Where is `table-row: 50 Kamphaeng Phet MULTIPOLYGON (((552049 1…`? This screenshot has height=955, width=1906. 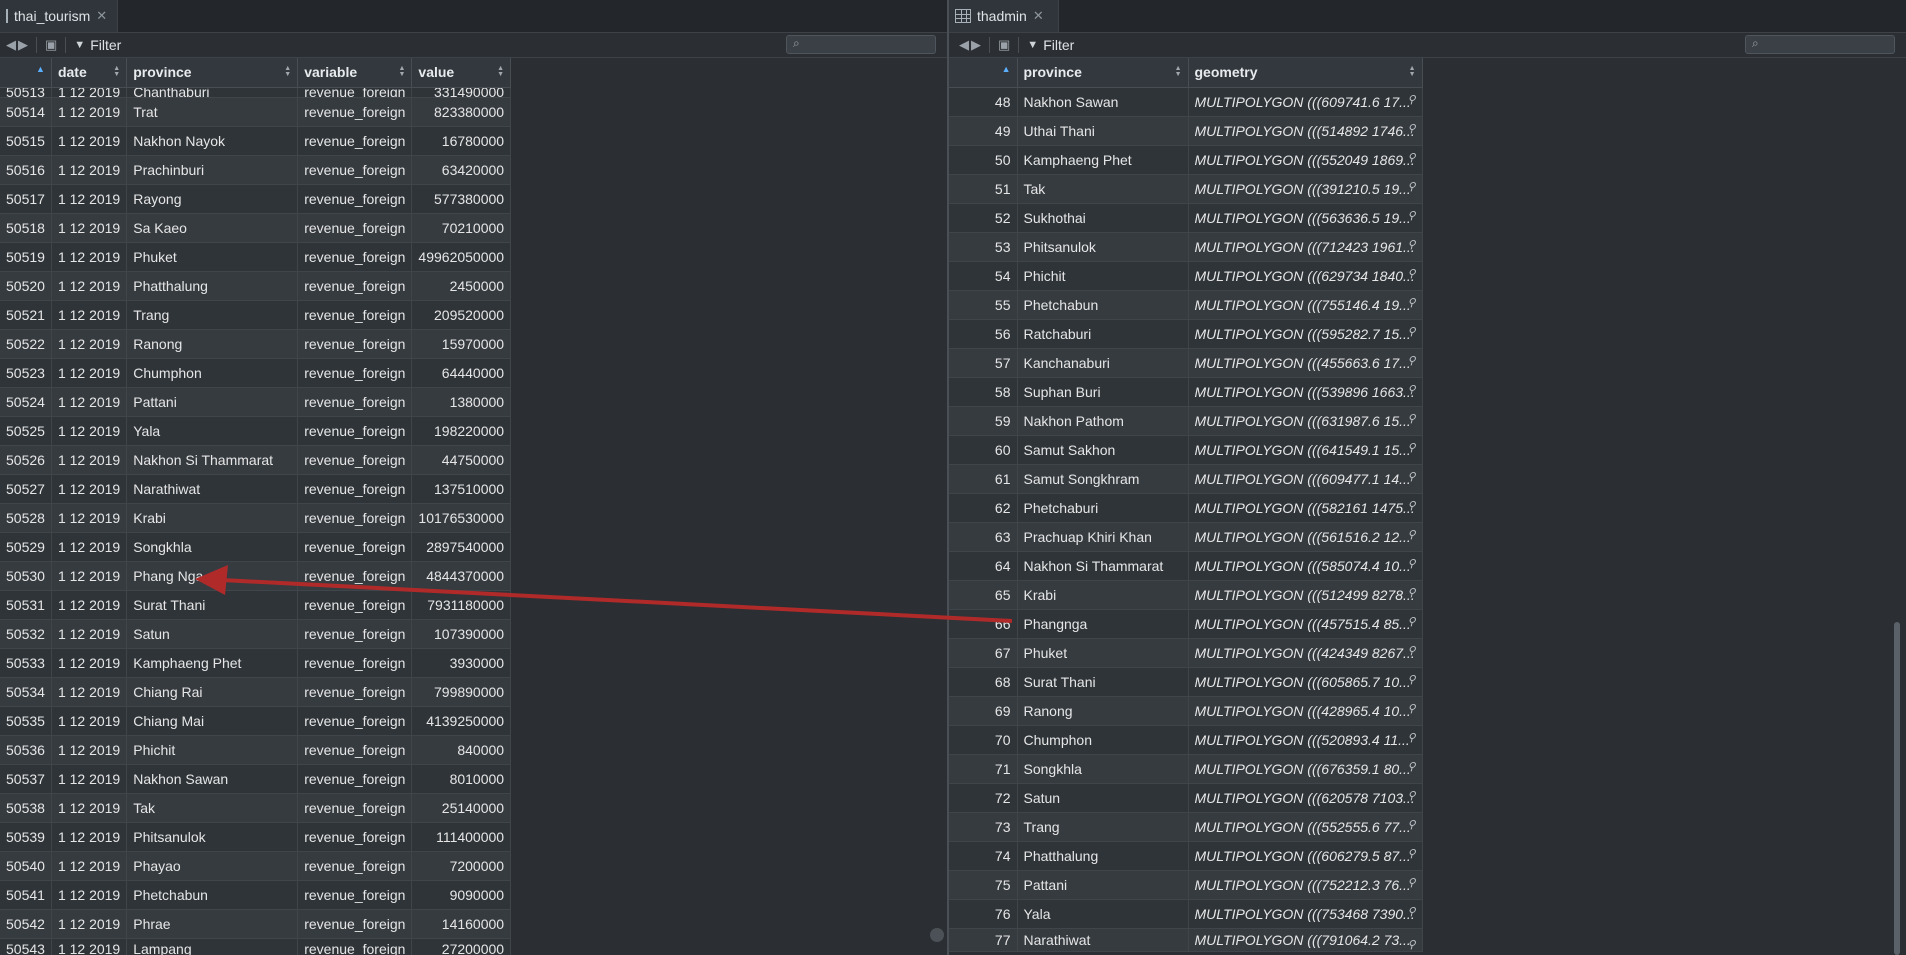 table-row: 50 Kamphaeng Phet MULTIPOLYGON (((552049 1… is located at coordinates (1186, 160).